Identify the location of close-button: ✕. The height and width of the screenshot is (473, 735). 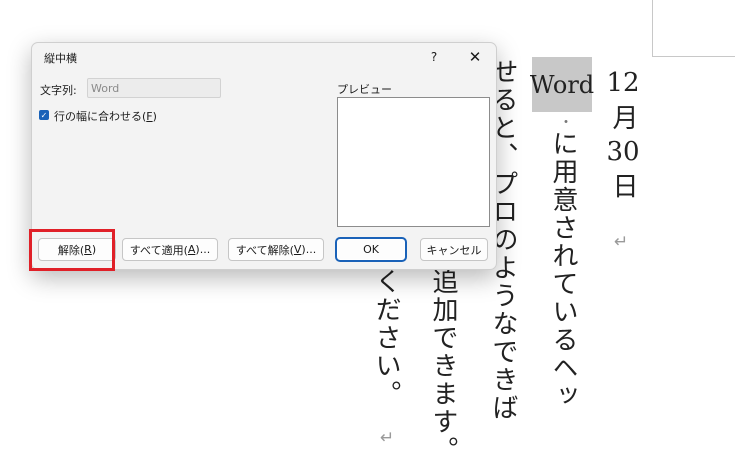
(475, 57).